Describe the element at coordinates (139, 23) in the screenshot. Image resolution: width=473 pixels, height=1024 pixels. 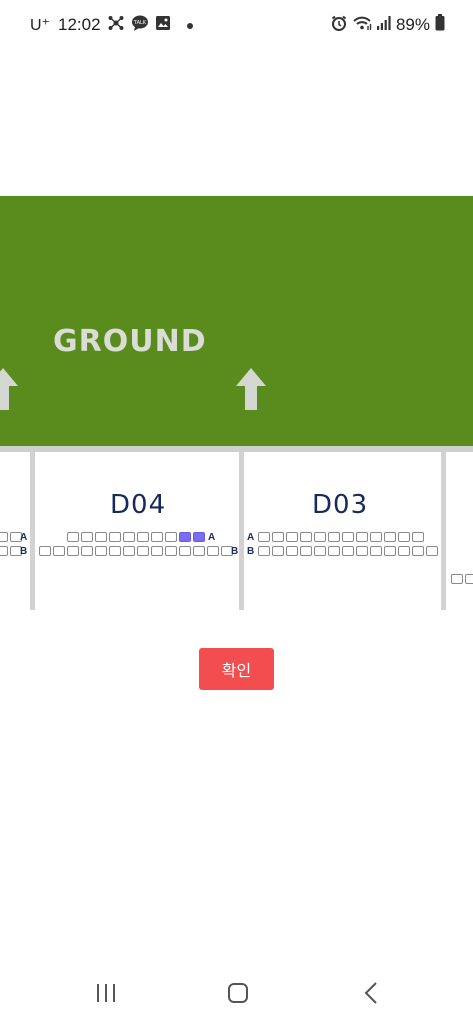
I see `svg-text: TALK` at that location.